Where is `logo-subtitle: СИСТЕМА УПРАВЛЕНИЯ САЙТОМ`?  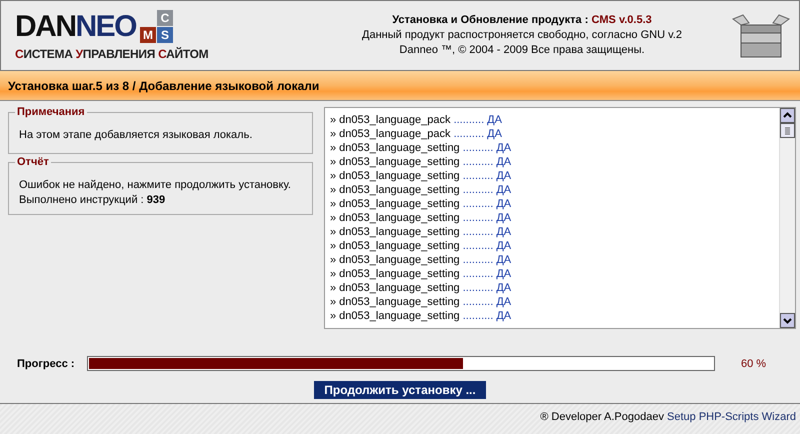 logo-subtitle: СИСТЕМА УПРАВЛЕНИЯ САЙТОМ is located at coordinates (112, 54).